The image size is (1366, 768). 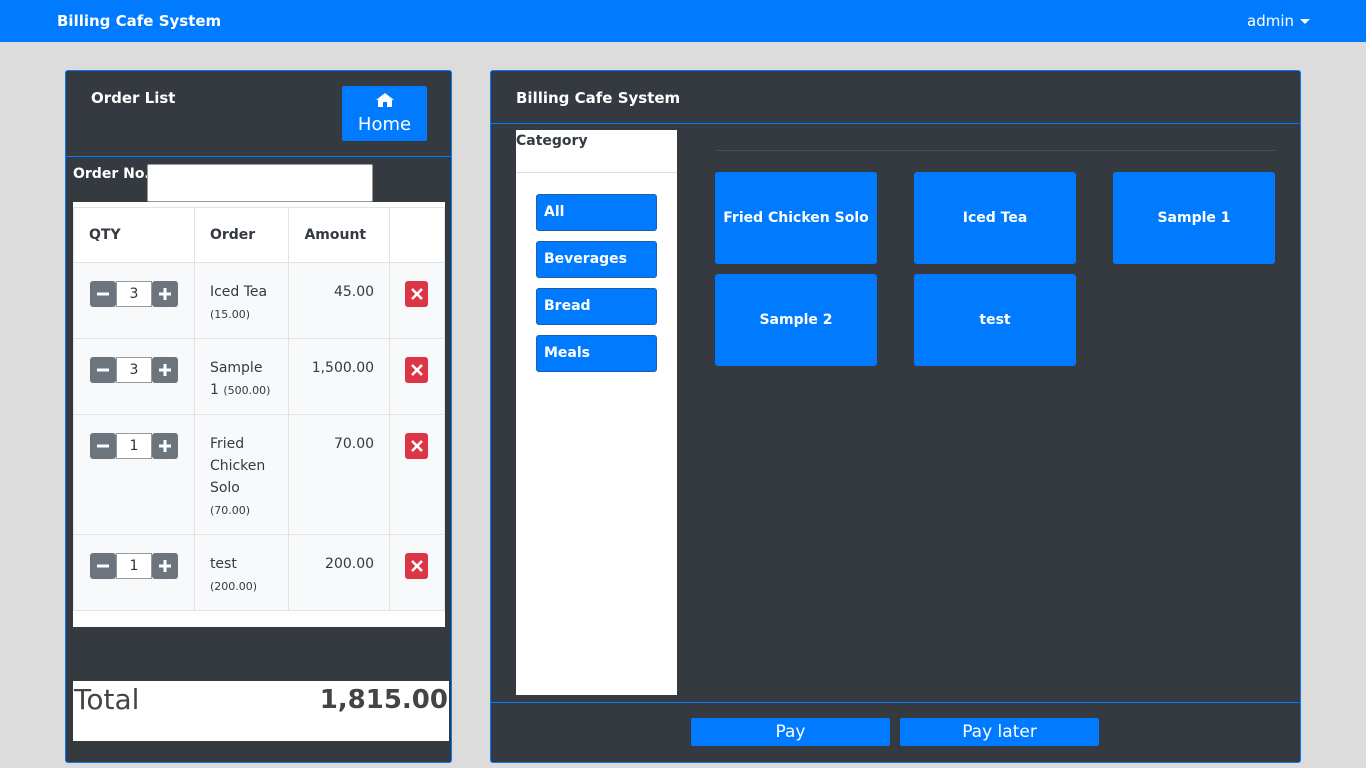 I want to click on column-header-amount: Amount, so click(x=339, y=235).